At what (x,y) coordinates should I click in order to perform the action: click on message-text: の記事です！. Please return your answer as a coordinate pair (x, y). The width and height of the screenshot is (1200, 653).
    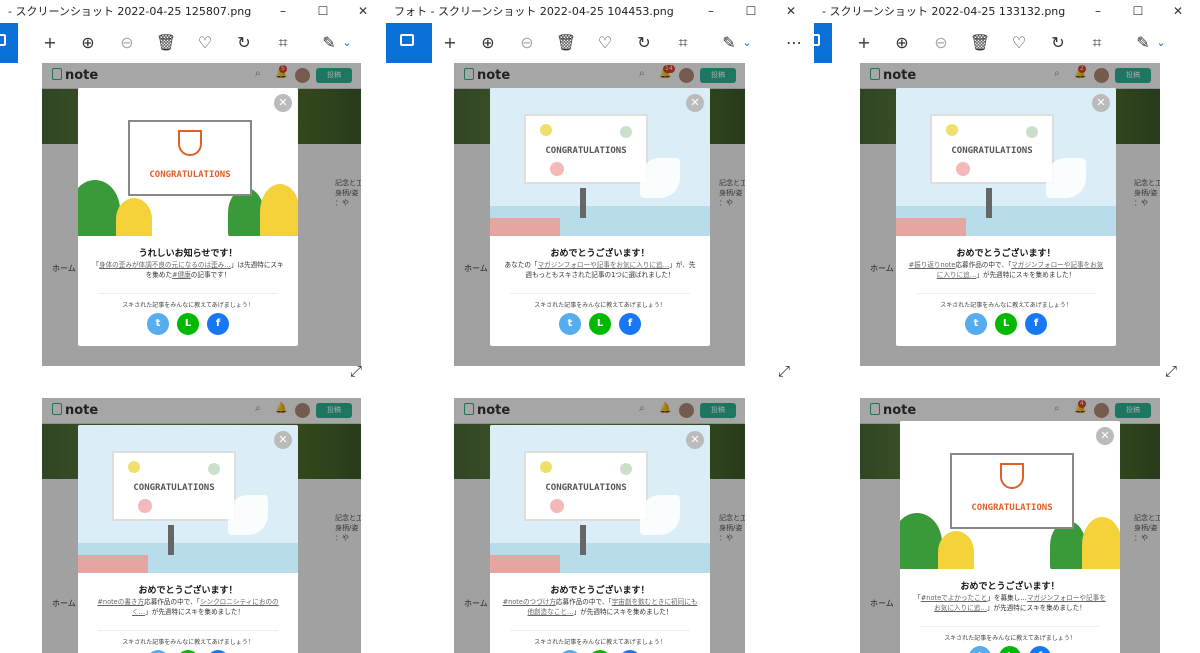
    Looking at the image, I should click on (210, 275).